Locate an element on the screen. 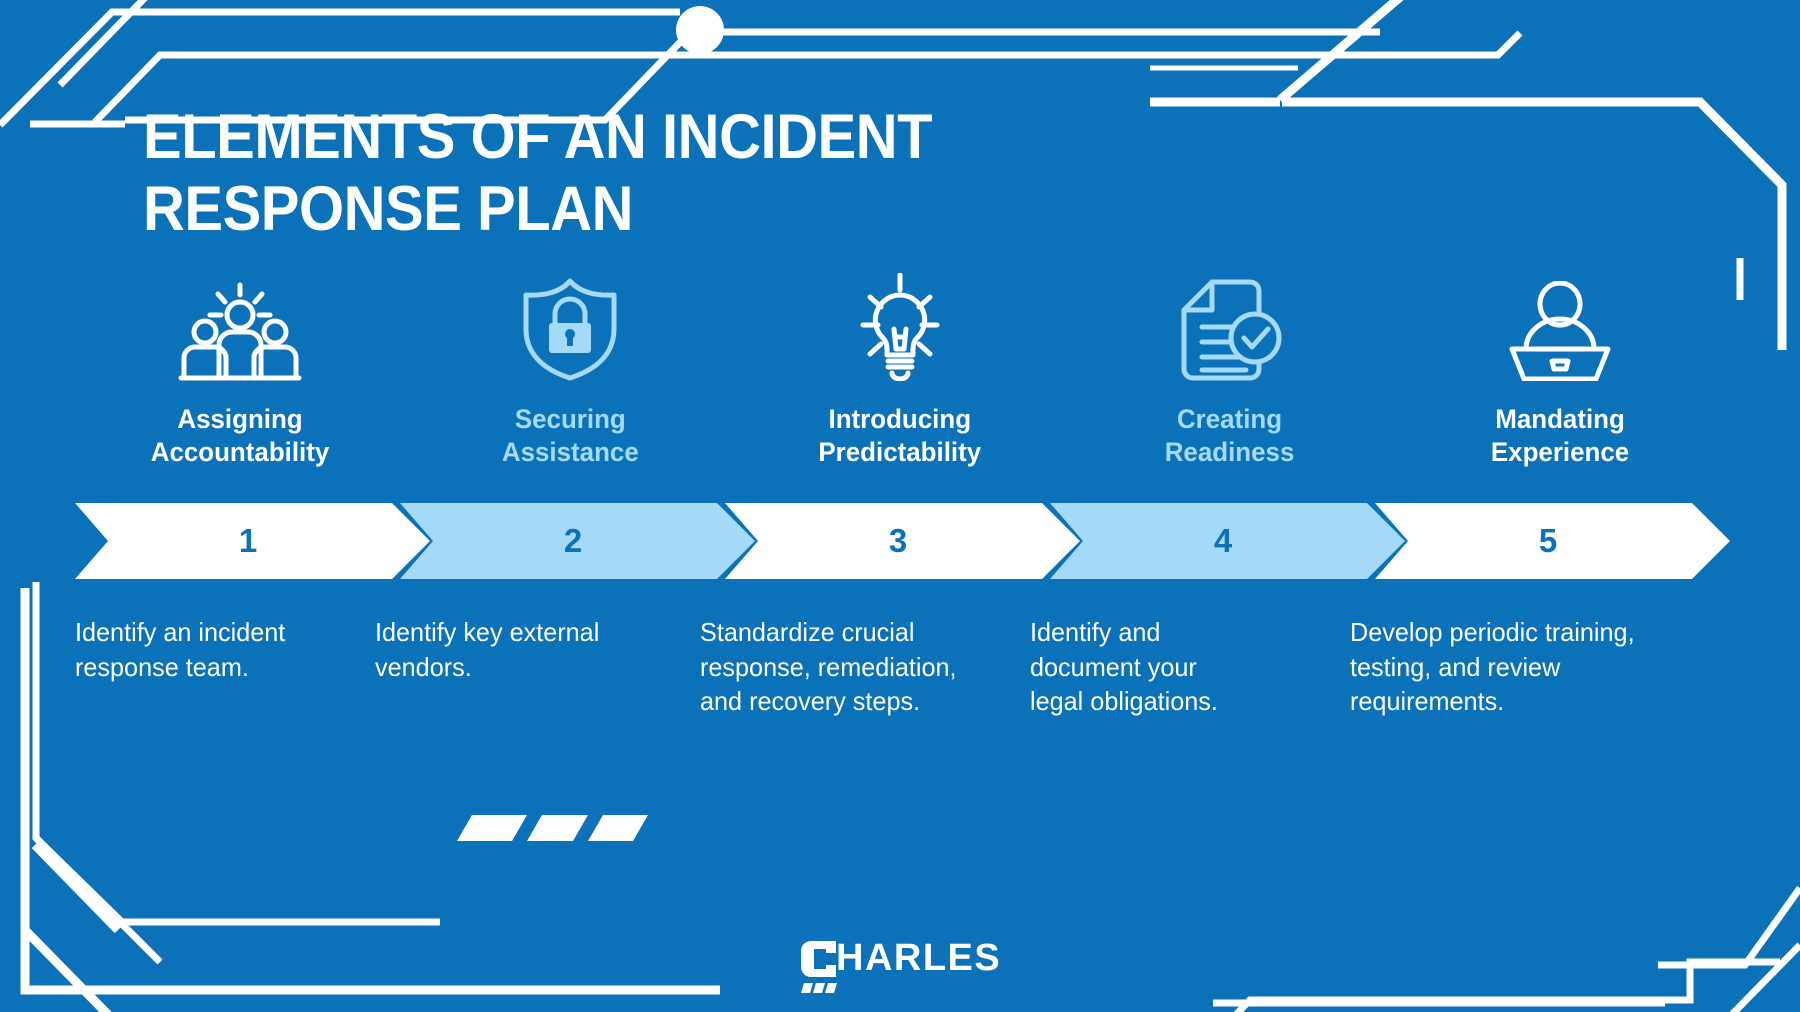  chevron-number-3: 3 is located at coordinates (898, 540).